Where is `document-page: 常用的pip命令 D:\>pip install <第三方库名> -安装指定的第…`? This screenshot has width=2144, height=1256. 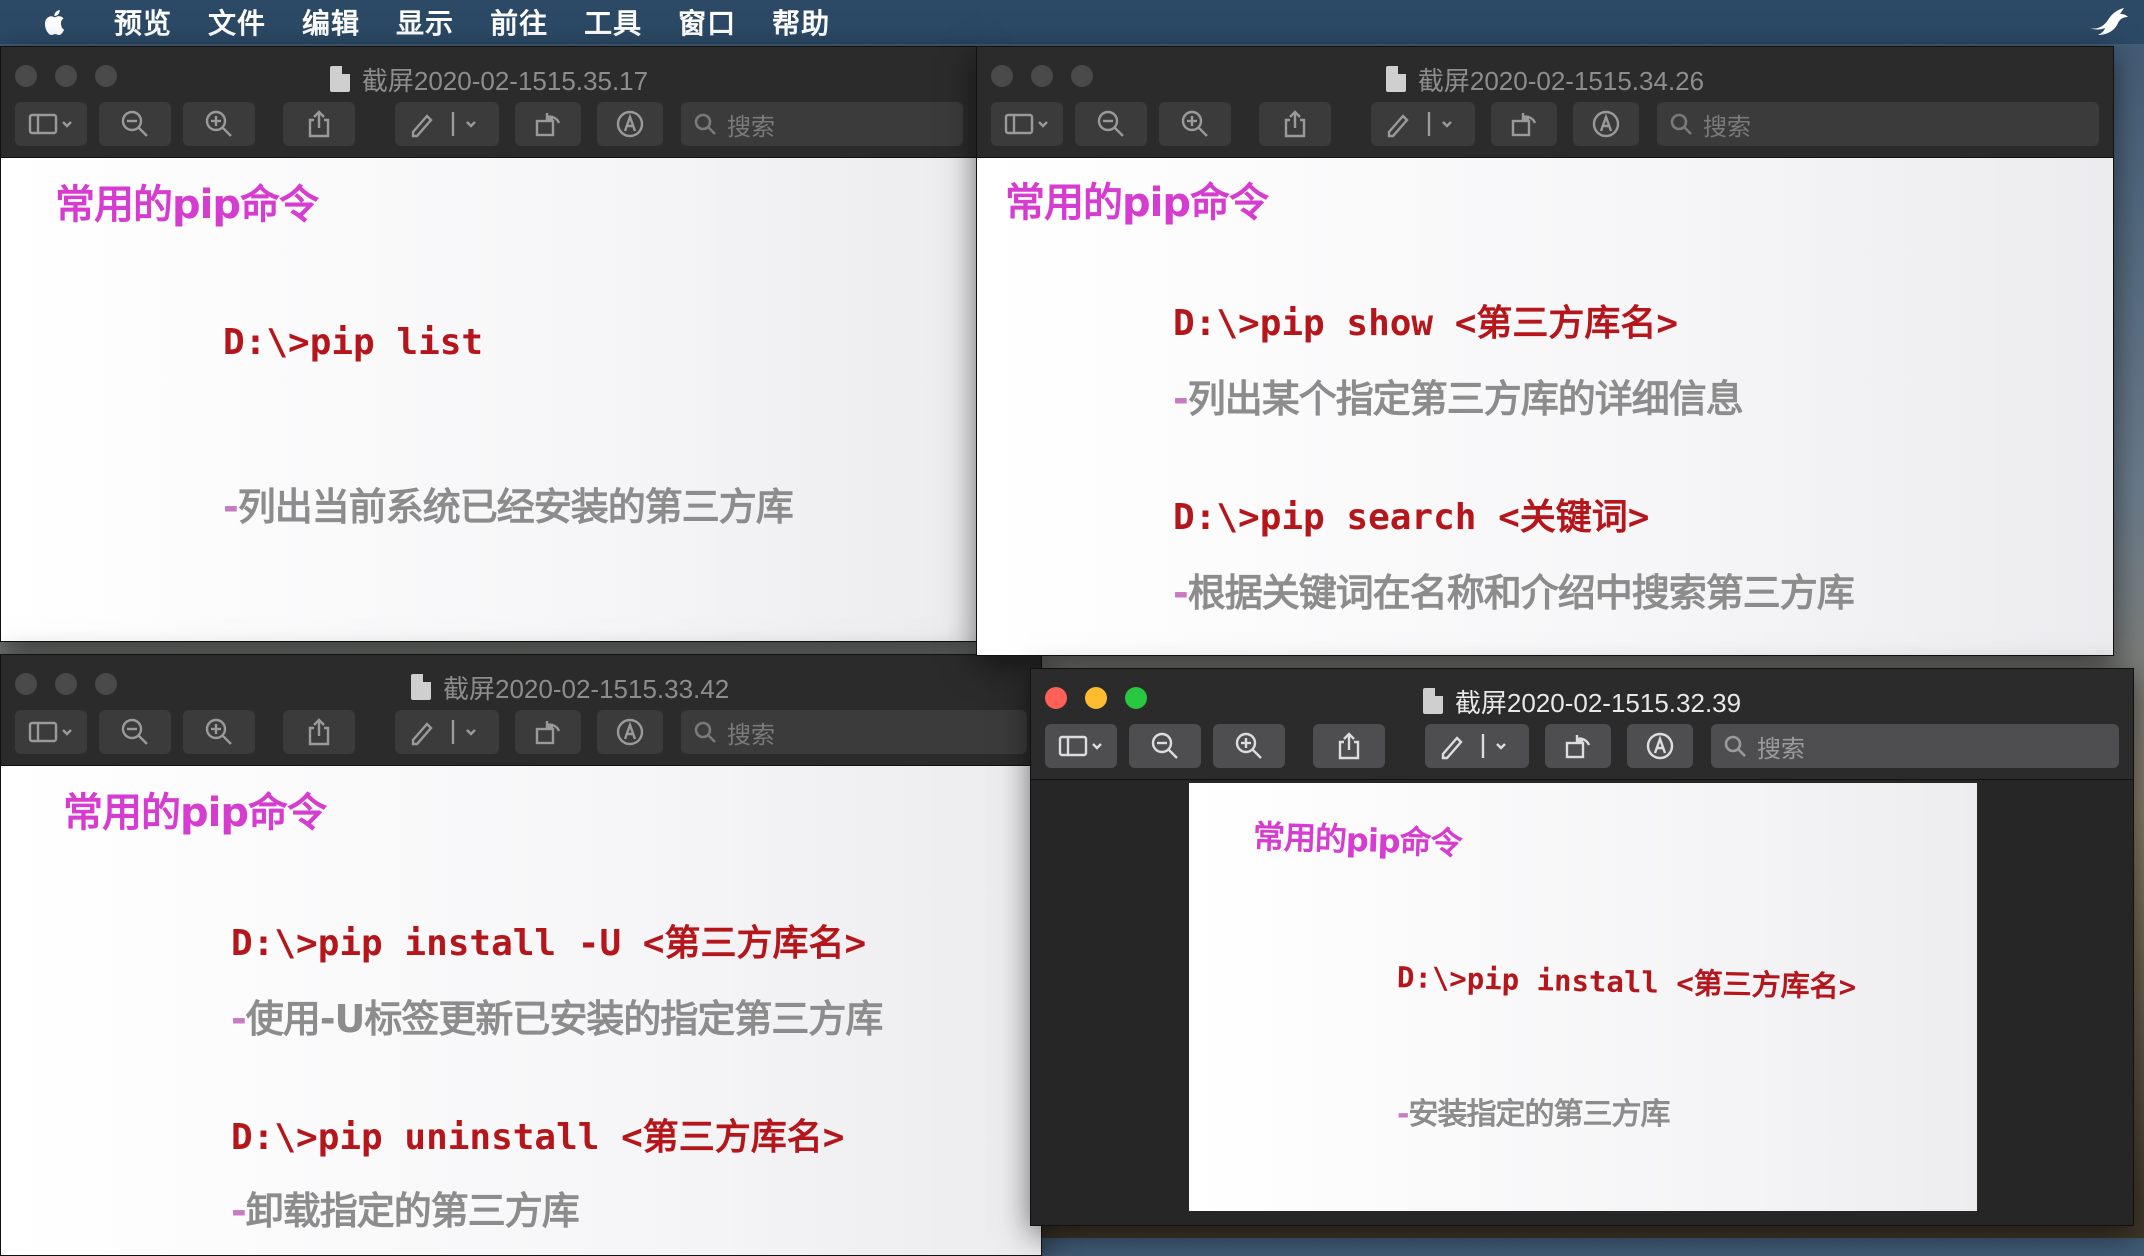 document-page: 常用的pip命令 D:\>pip install <第三方库名> -安装指定的第… is located at coordinates (1583, 997).